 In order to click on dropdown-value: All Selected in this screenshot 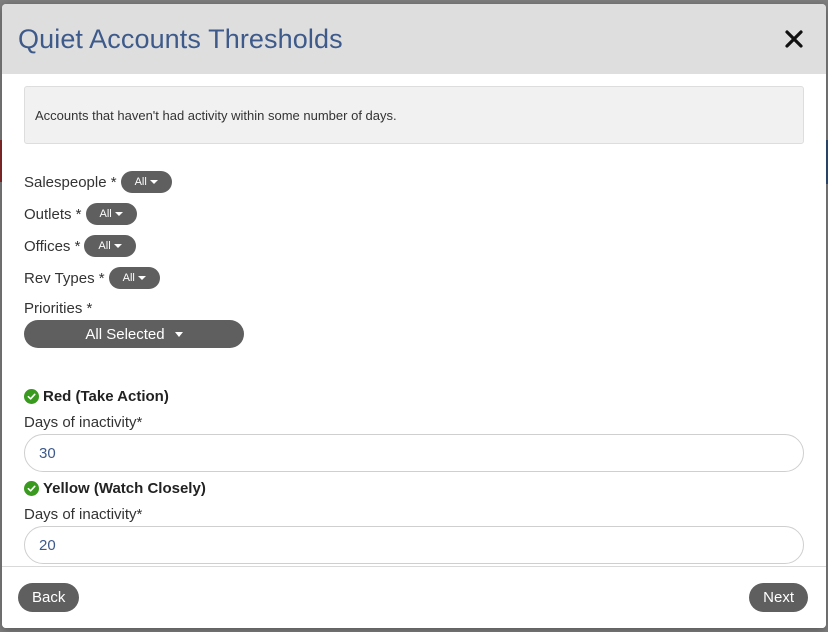, I will do `click(125, 334)`.